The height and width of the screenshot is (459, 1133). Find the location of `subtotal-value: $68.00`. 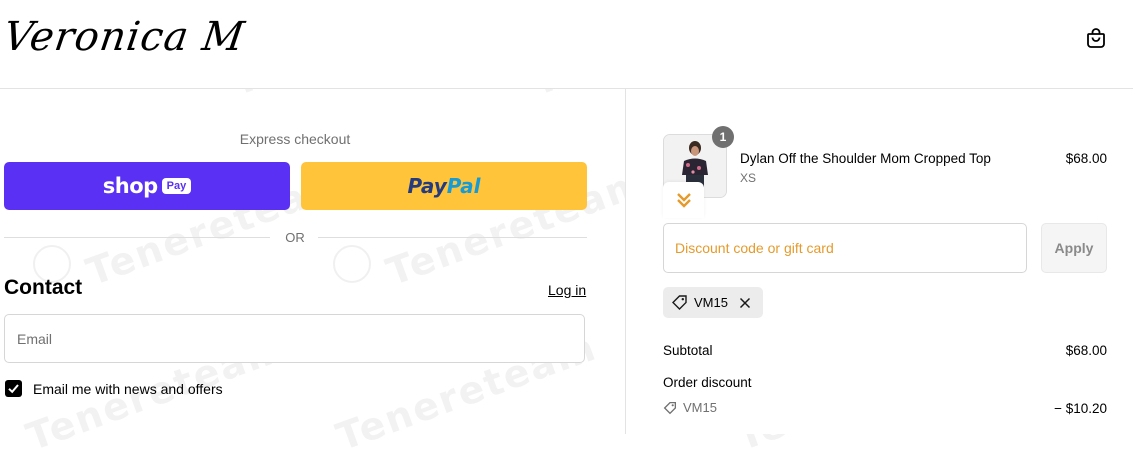

subtotal-value: $68.00 is located at coordinates (1086, 350).